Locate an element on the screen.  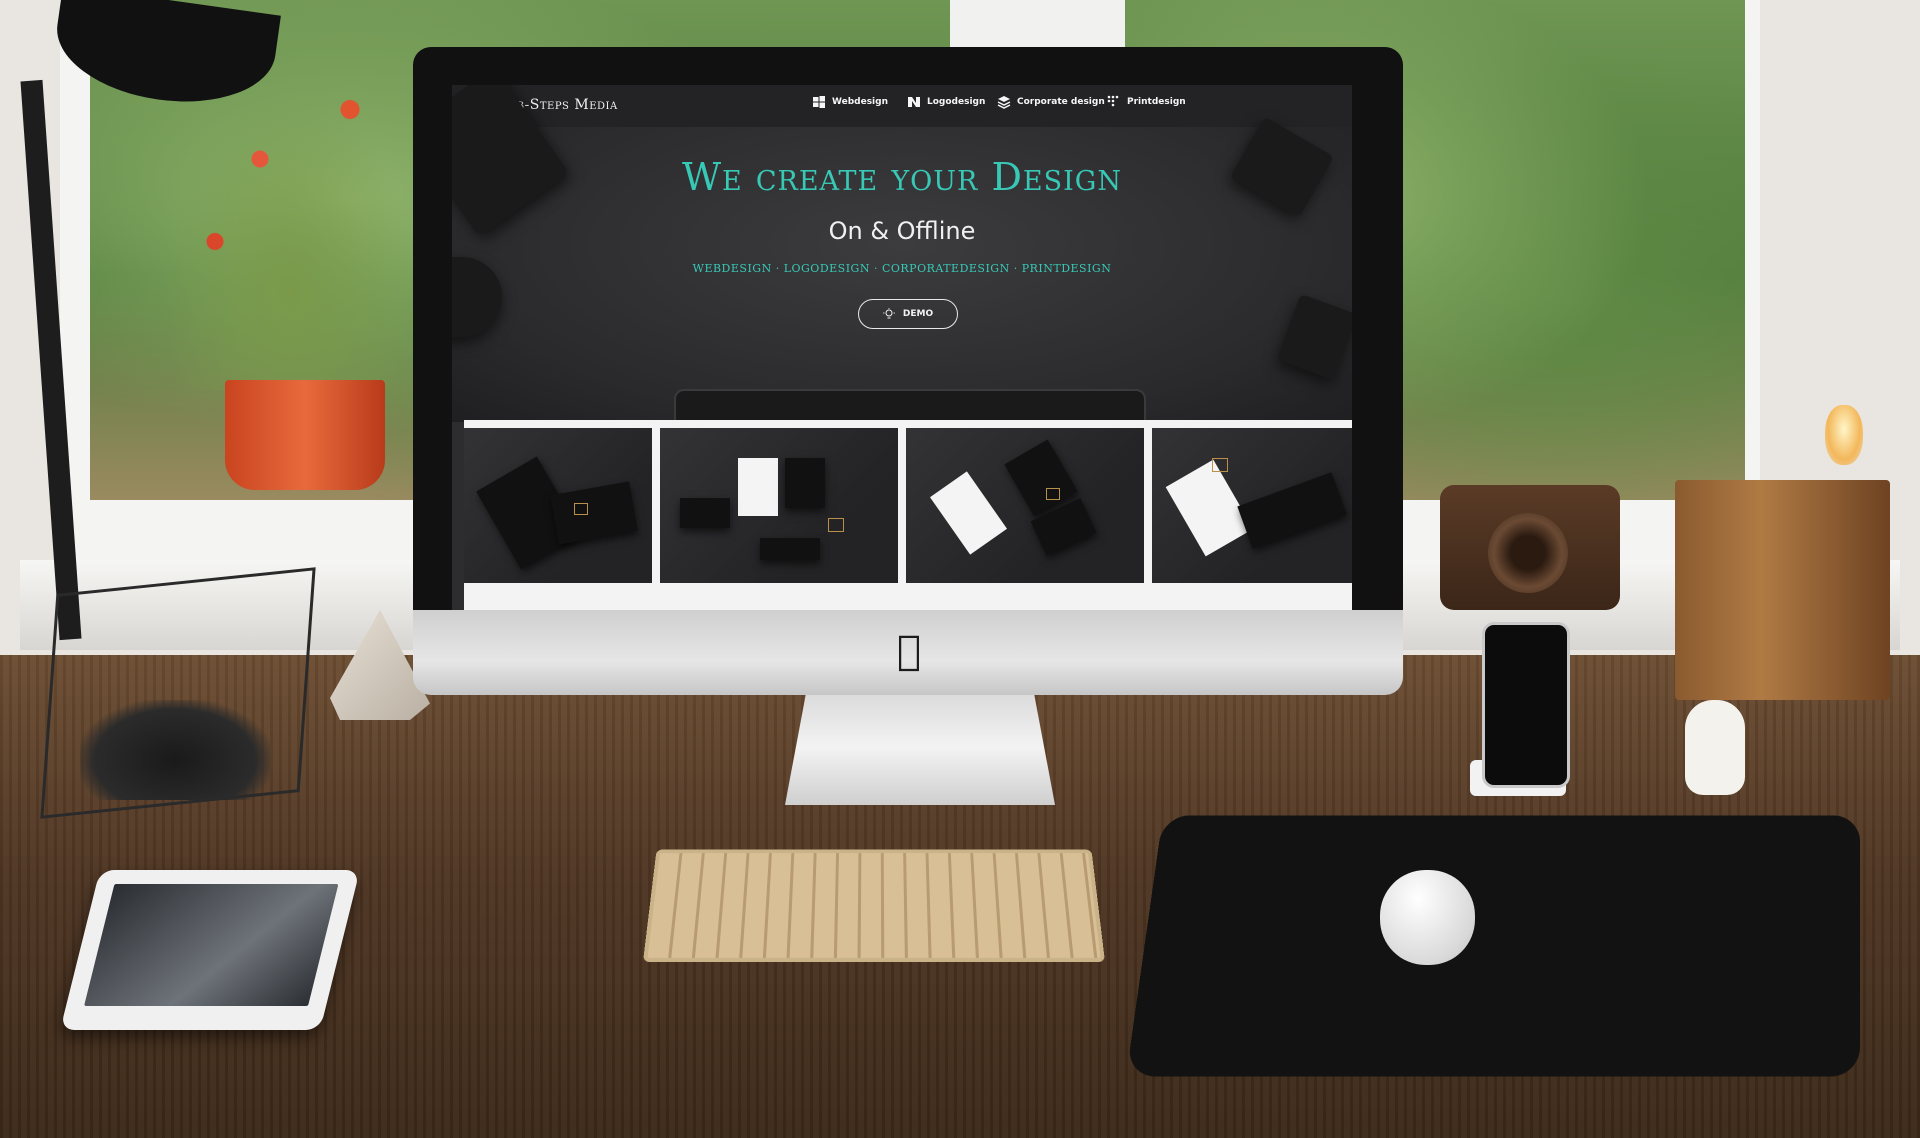
windows-icon is located at coordinates (819, 102).